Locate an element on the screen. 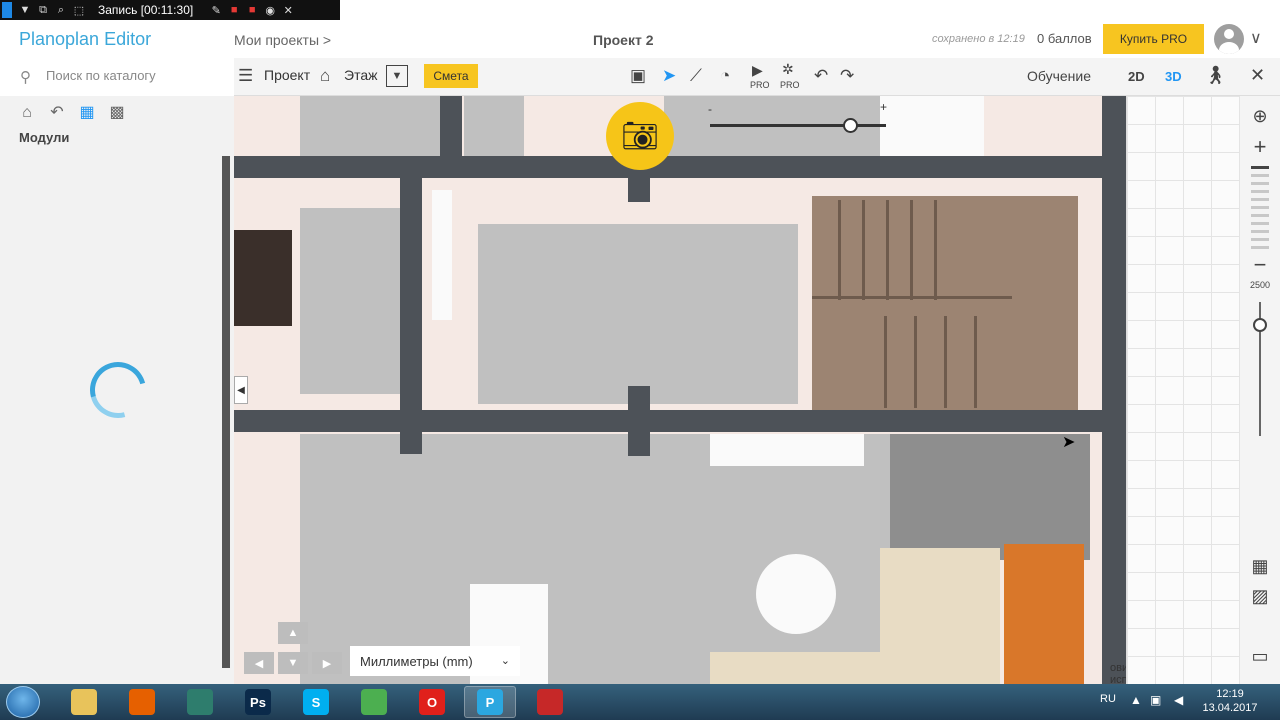 The image size is (1280, 720). stop-icon: ■ is located at coordinates (234, 10).